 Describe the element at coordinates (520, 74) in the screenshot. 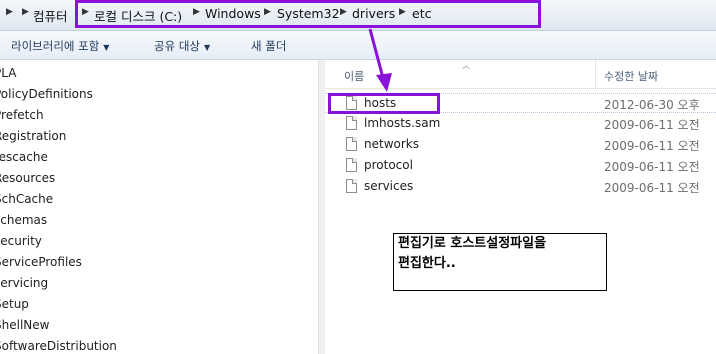

I see `column-header: ︿ 이름 수정한 날짜` at that location.